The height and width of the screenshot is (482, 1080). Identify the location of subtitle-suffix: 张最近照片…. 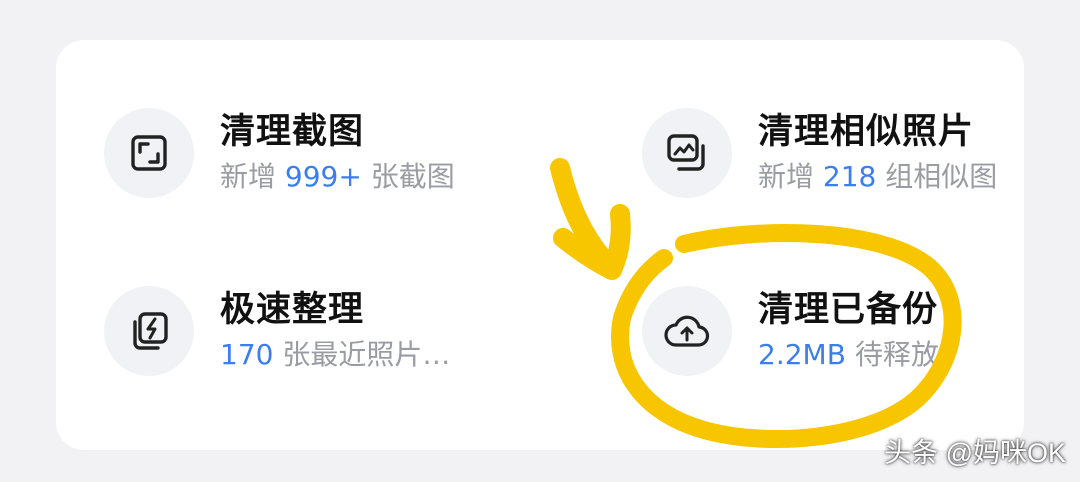
(366, 354).